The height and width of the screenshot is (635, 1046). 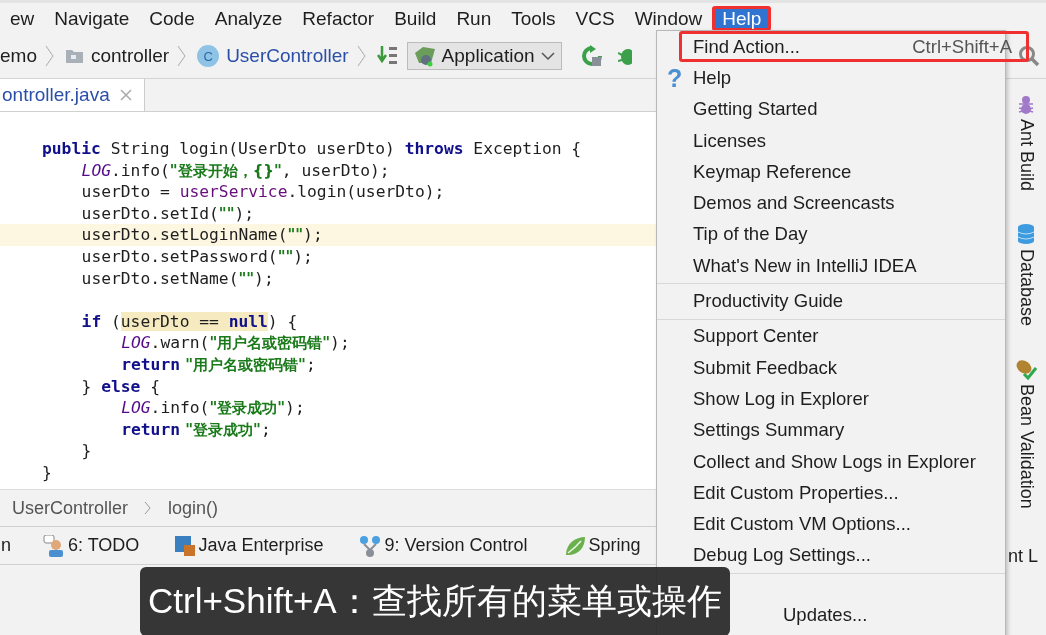 What do you see at coordinates (312, 149) in the screenshot?
I see `code-line: public String login(UserDto userDto) throws Exception {` at bounding box center [312, 149].